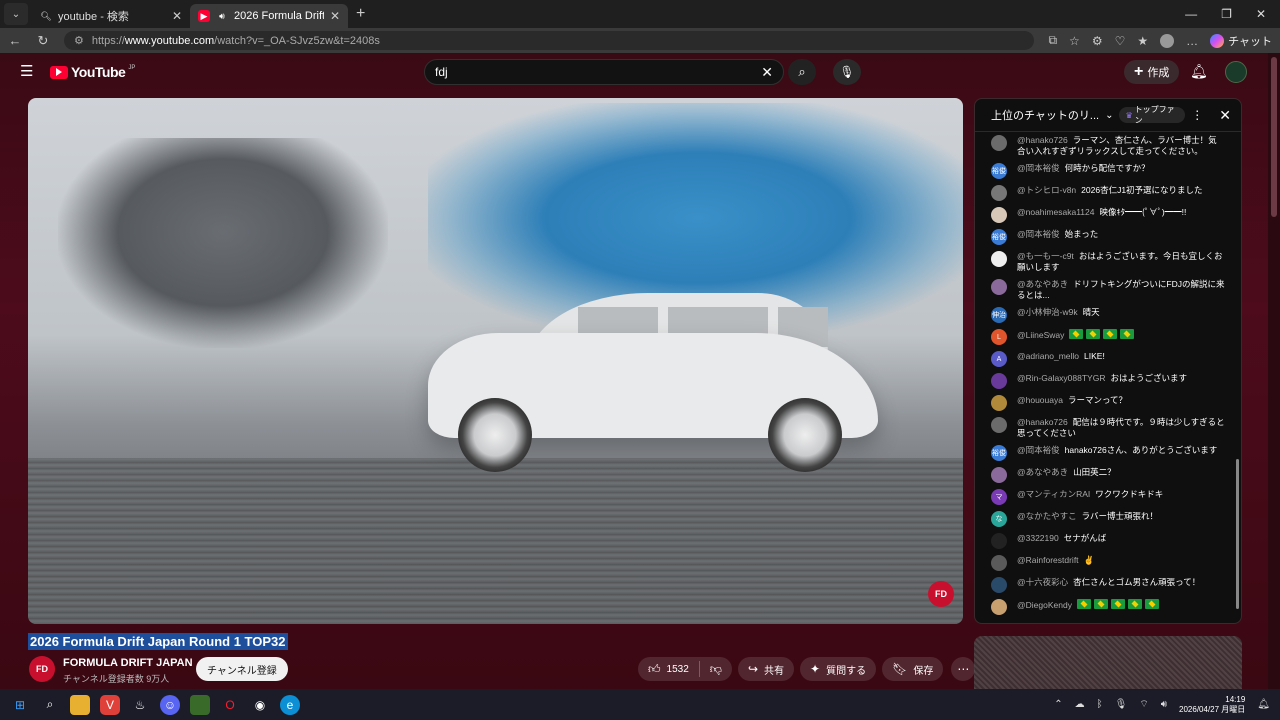 The image size is (1280, 720). Describe the element at coordinates (1274, 371) in the screenshot. I see `page-scrollbar` at that location.